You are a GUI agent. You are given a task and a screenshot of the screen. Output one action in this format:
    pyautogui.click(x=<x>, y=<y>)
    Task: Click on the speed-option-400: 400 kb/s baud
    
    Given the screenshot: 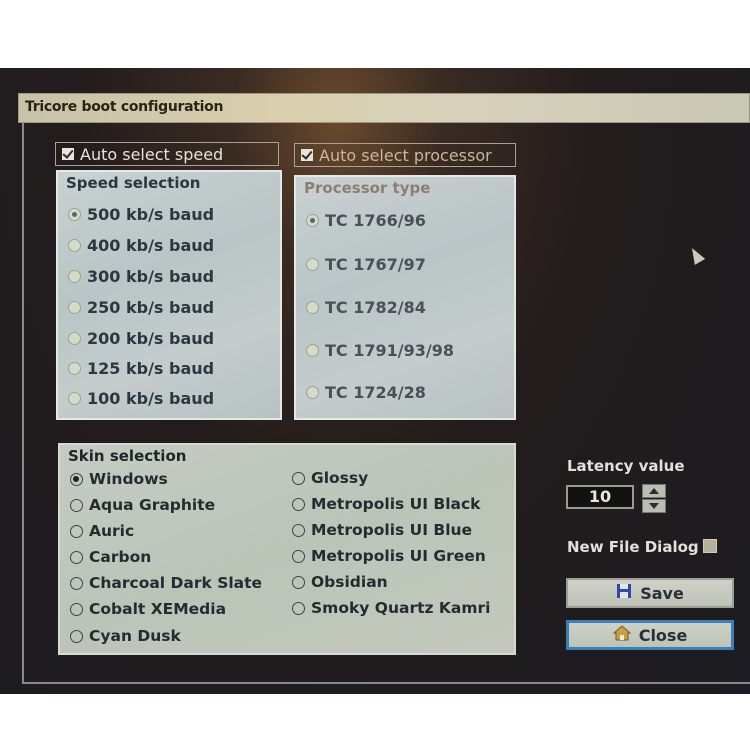 What is the action you would take?
    pyautogui.click(x=141, y=245)
    